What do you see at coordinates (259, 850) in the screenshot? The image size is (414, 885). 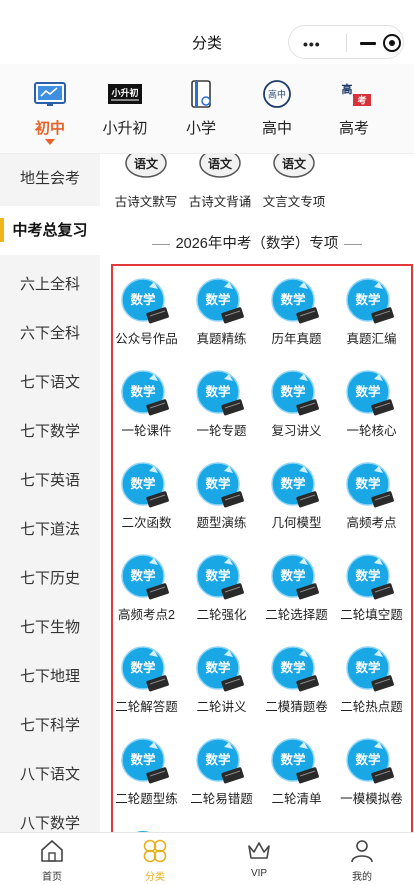 I see `crown-icon` at bounding box center [259, 850].